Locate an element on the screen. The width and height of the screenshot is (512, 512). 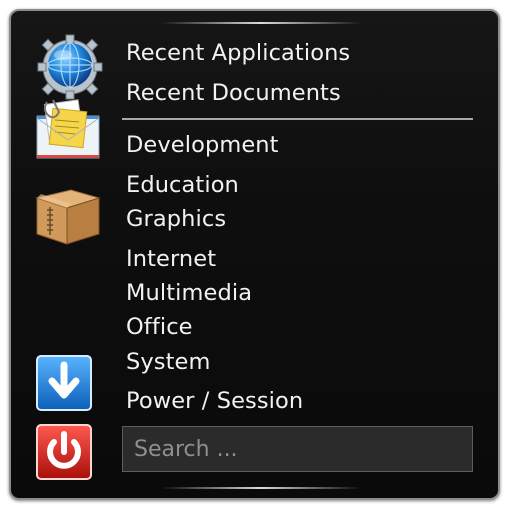
bottom-glow-divider is located at coordinates (261, 488).